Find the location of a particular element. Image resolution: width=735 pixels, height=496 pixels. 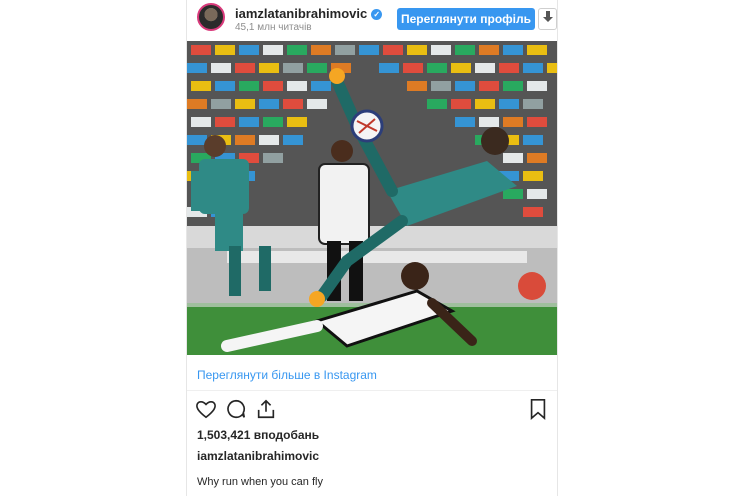

caption-text: Why run when you can fly is located at coordinates (260, 482).